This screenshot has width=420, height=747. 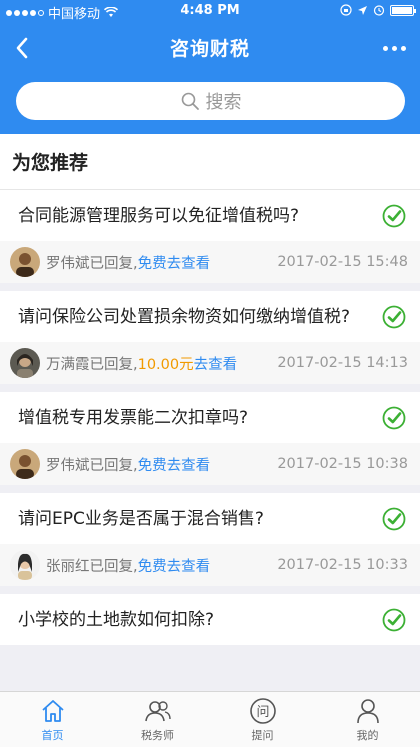 I want to click on question-item: 小学校的土地款如何扣除?, so click(x=210, y=619).